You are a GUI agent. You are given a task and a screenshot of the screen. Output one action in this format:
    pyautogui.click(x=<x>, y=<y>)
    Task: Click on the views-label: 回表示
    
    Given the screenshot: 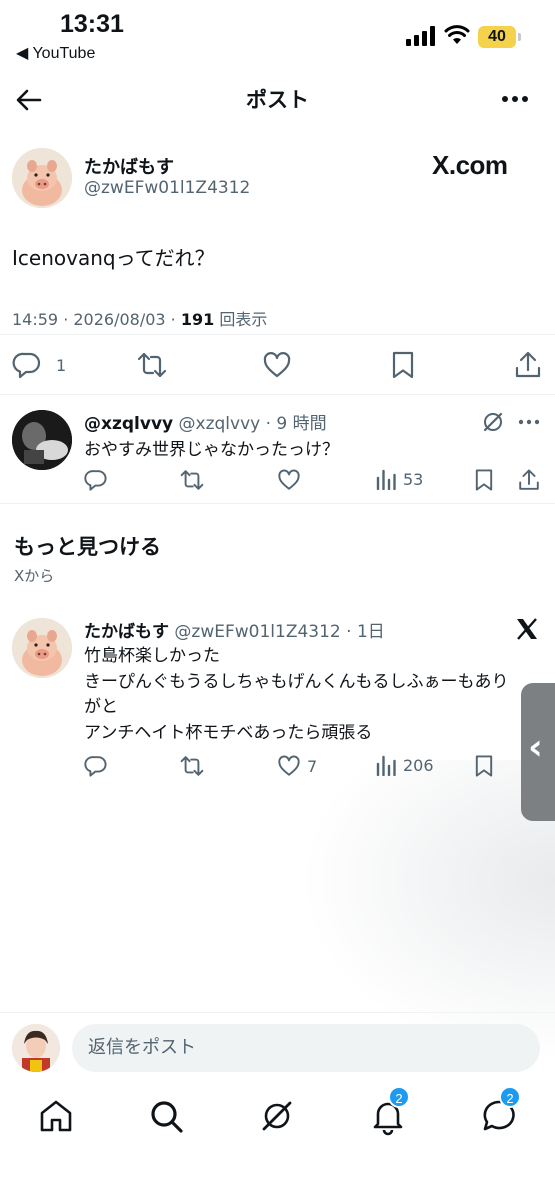 What is the action you would take?
    pyautogui.click(x=241, y=319)
    